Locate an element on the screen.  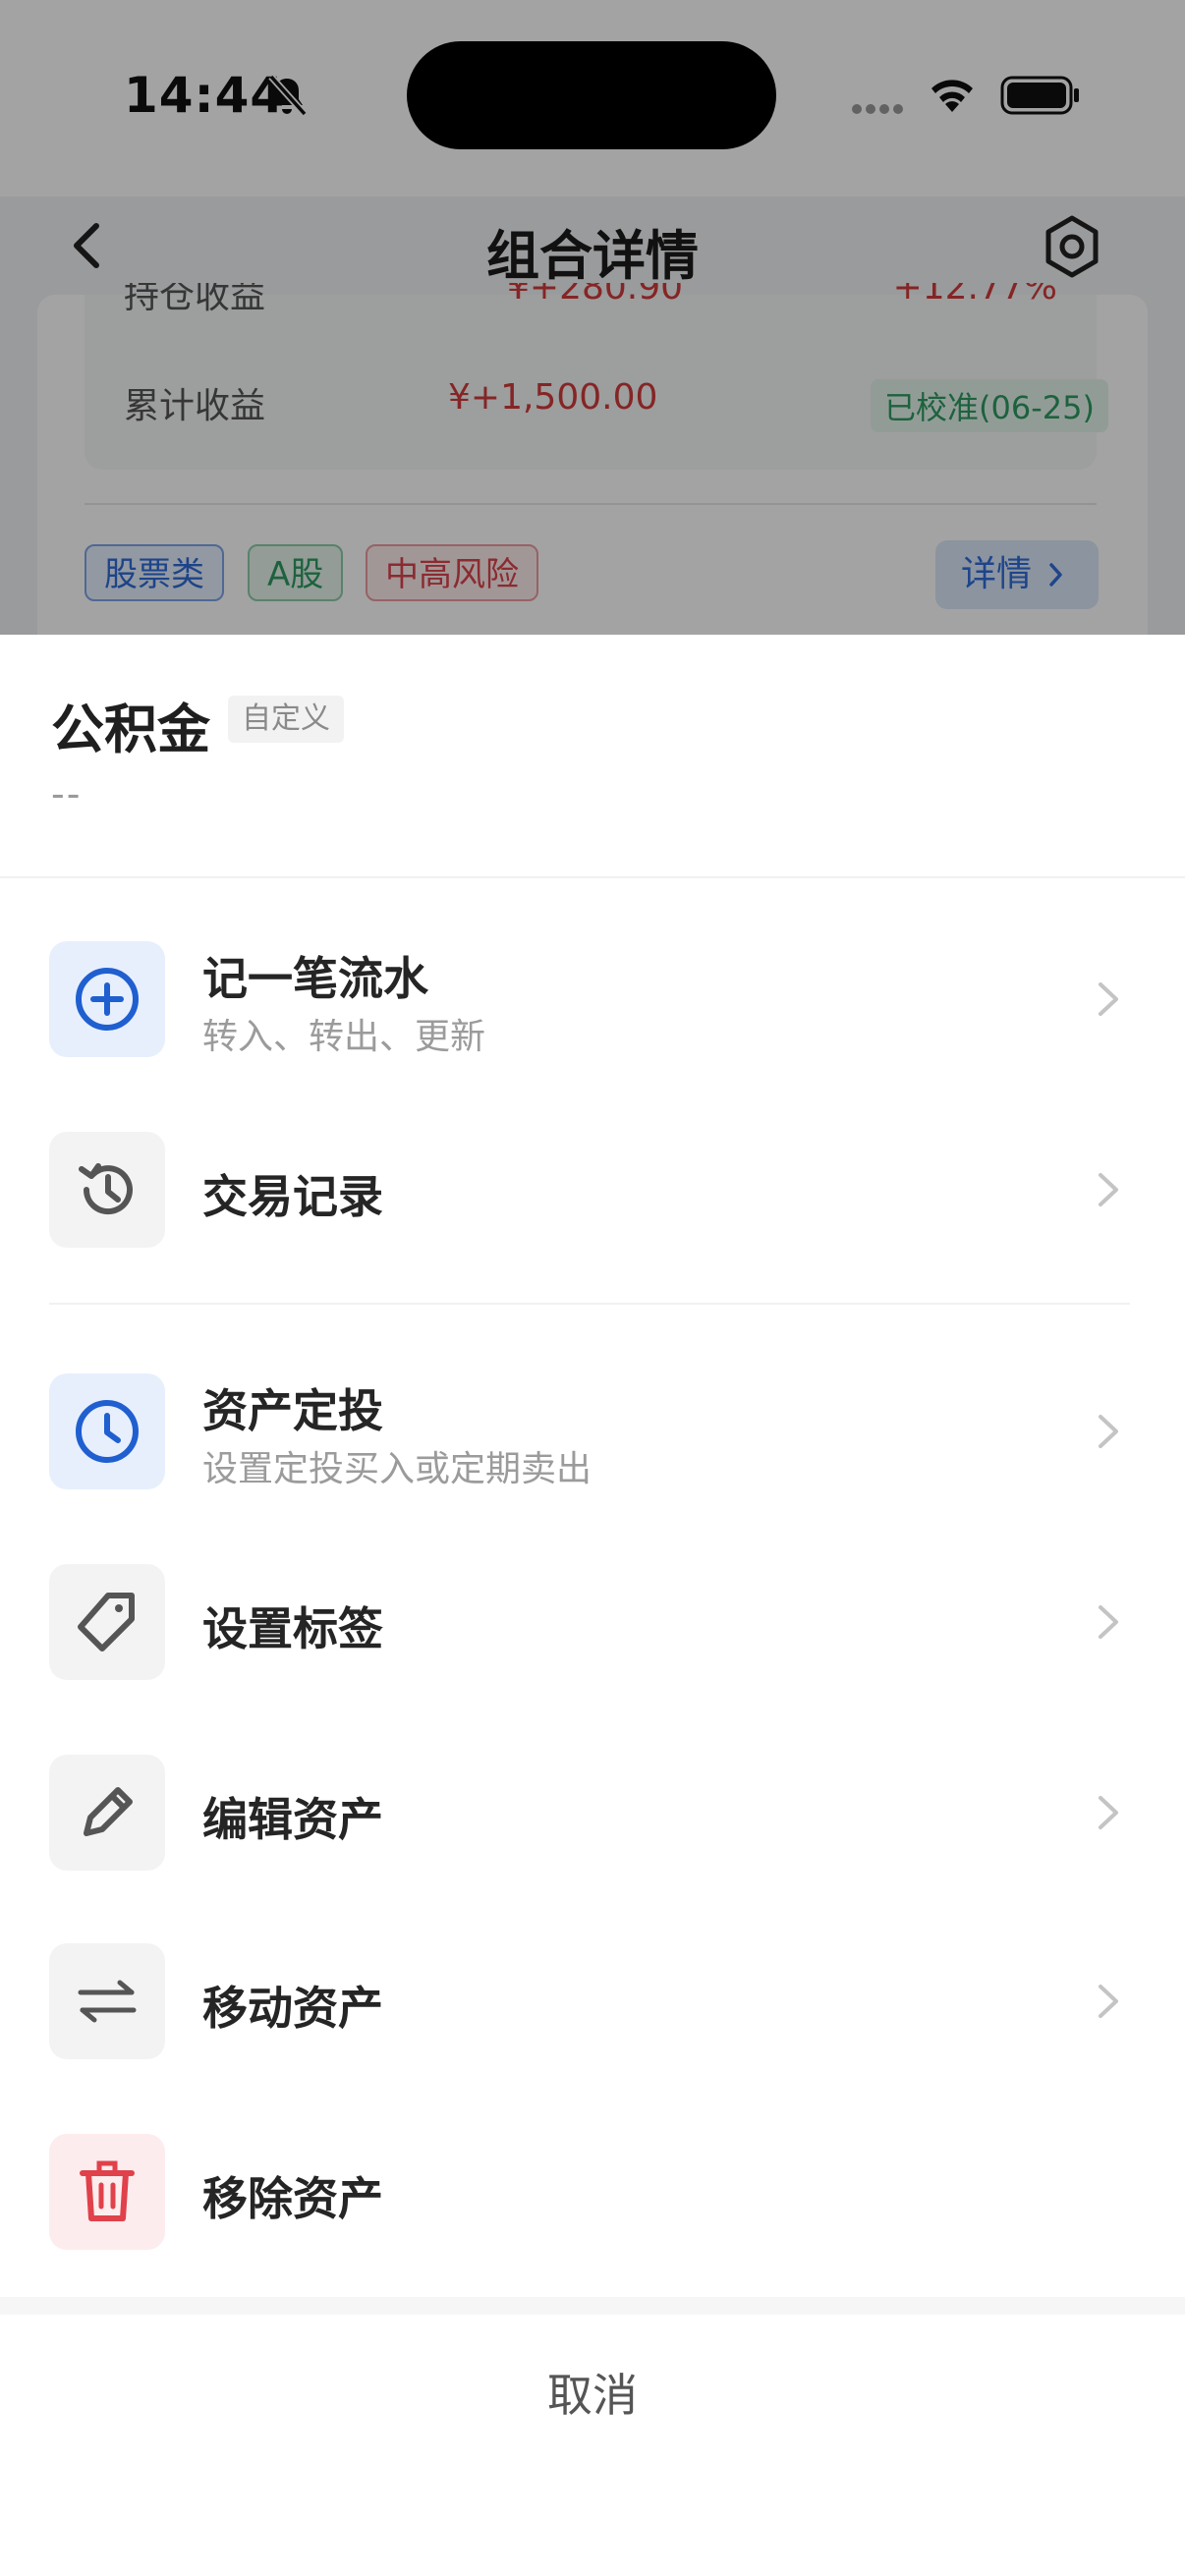
add-circle-icon is located at coordinates (107, 999).